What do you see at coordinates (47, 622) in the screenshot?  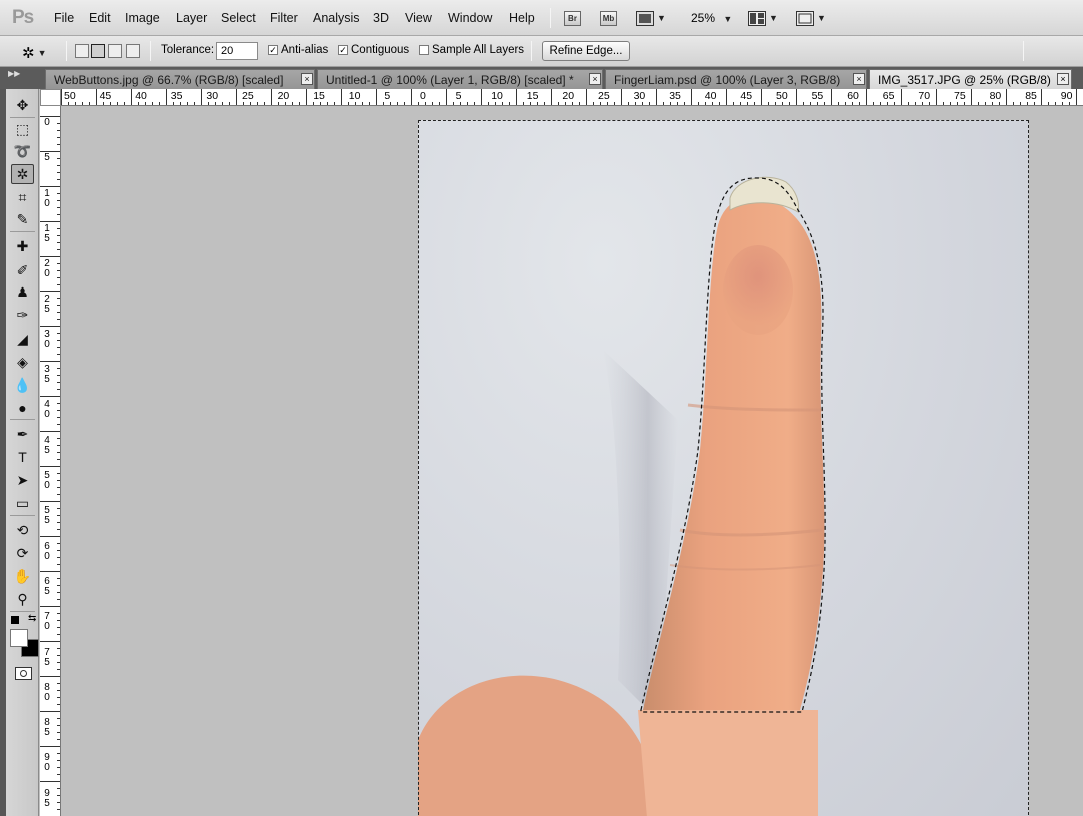 I see `ruler-label: 70` at bounding box center [47, 622].